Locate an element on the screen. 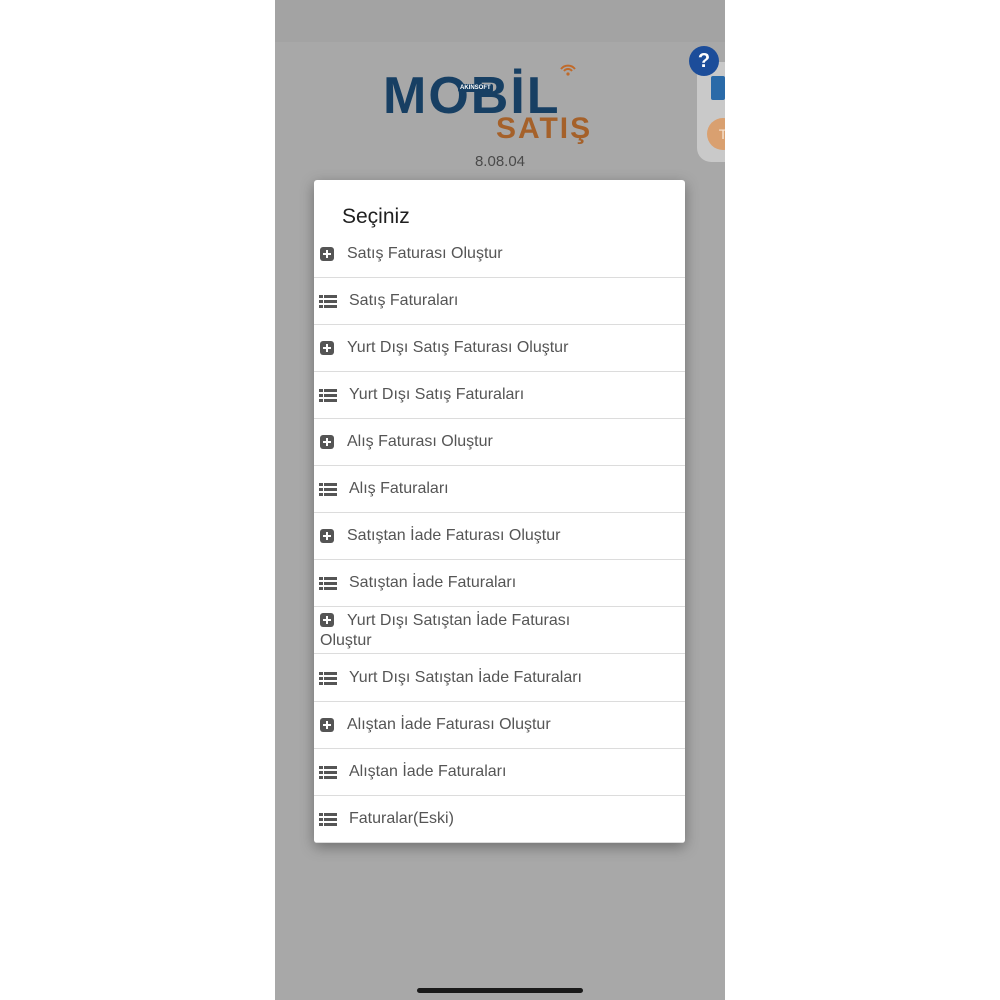  monitor-icon is located at coordinates (718, 88).